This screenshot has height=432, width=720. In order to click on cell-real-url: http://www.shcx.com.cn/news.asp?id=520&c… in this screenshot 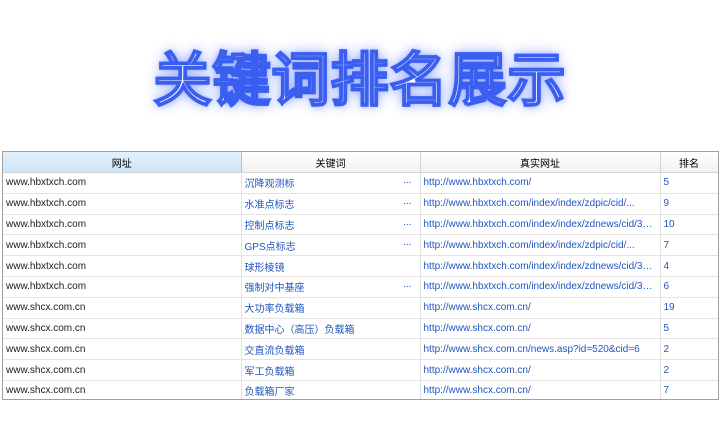, I will do `click(540, 349)`.